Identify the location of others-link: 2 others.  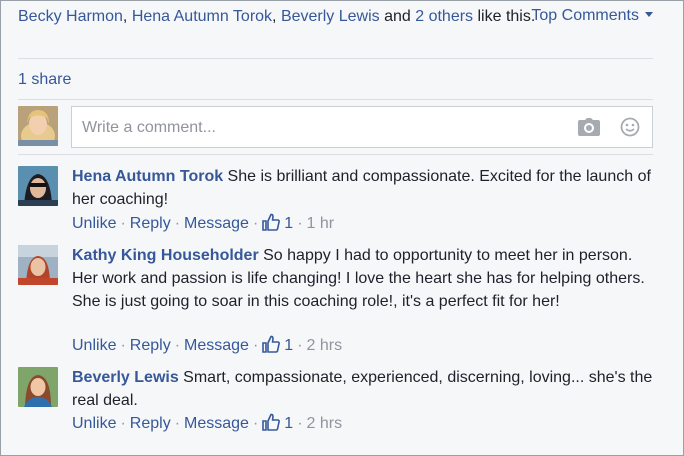
(444, 16).